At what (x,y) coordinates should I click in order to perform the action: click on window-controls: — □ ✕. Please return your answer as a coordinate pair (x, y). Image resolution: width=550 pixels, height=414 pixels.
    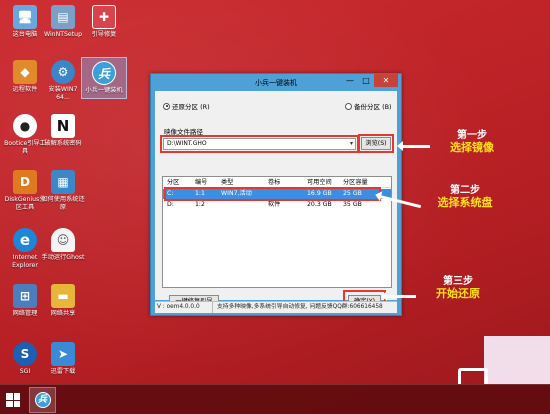
    Looking at the image, I should click on (370, 80).